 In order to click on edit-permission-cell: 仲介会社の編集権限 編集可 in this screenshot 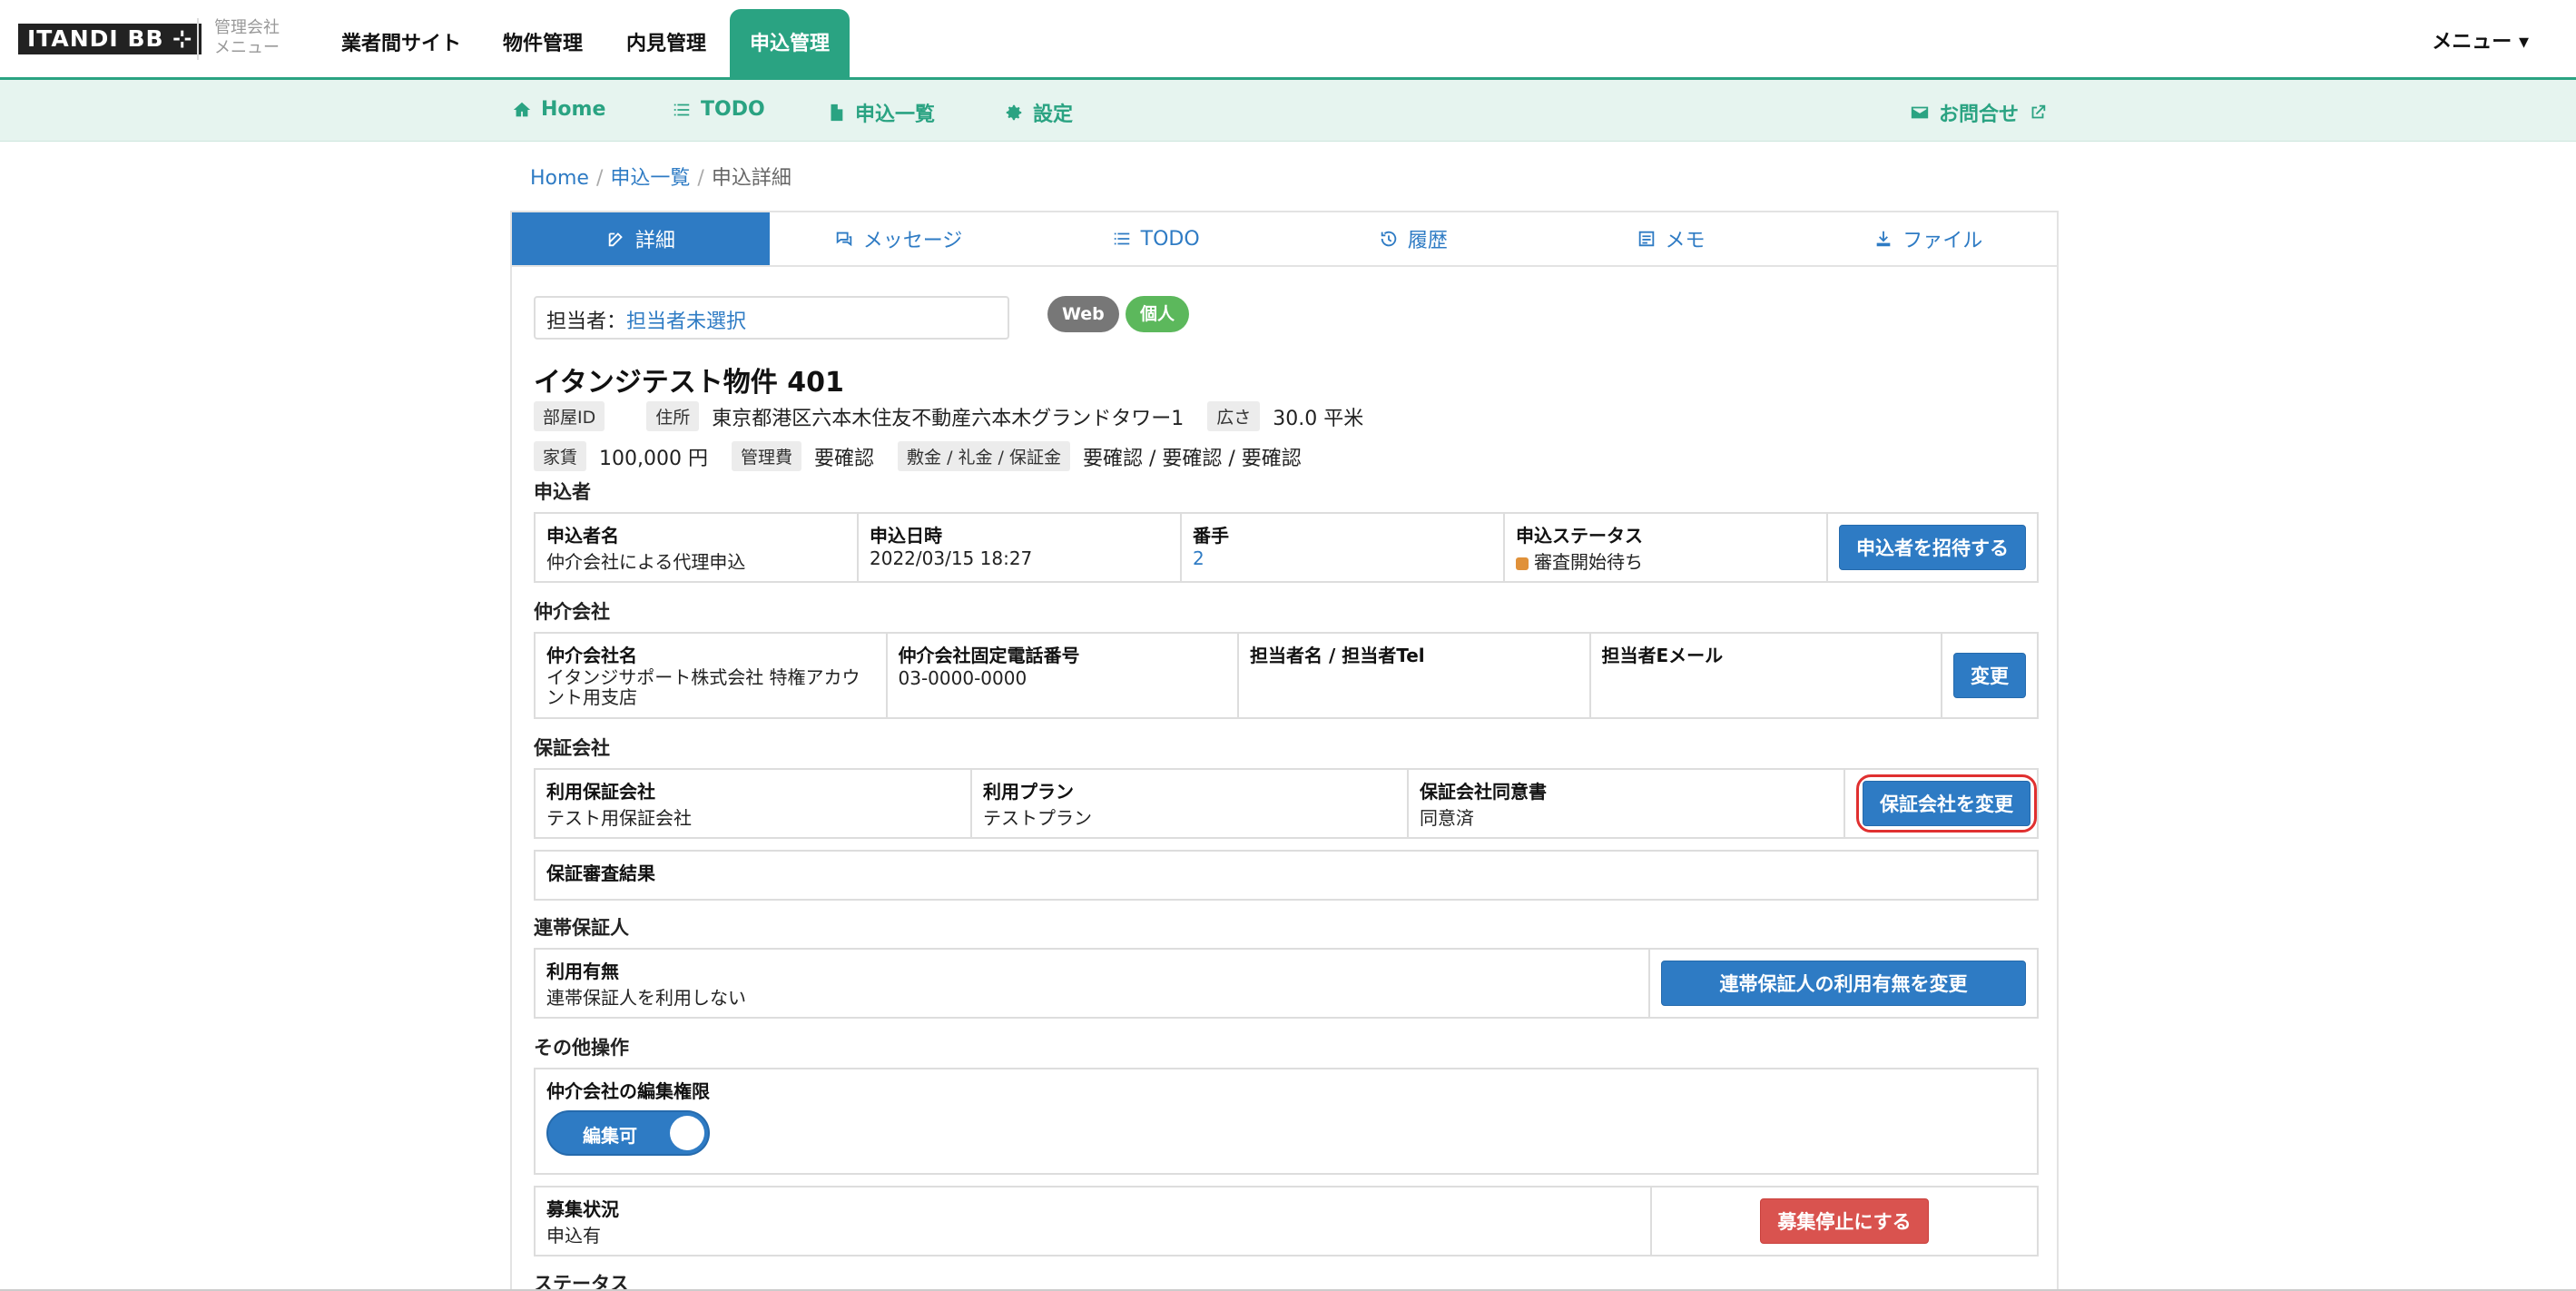, I will do `click(1286, 1121)`.